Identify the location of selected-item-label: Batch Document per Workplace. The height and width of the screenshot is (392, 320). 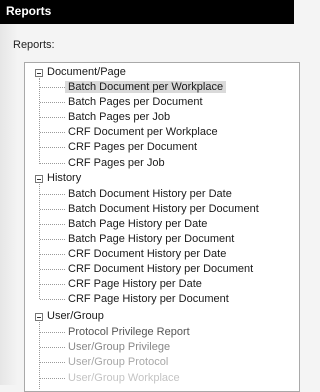
(146, 87).